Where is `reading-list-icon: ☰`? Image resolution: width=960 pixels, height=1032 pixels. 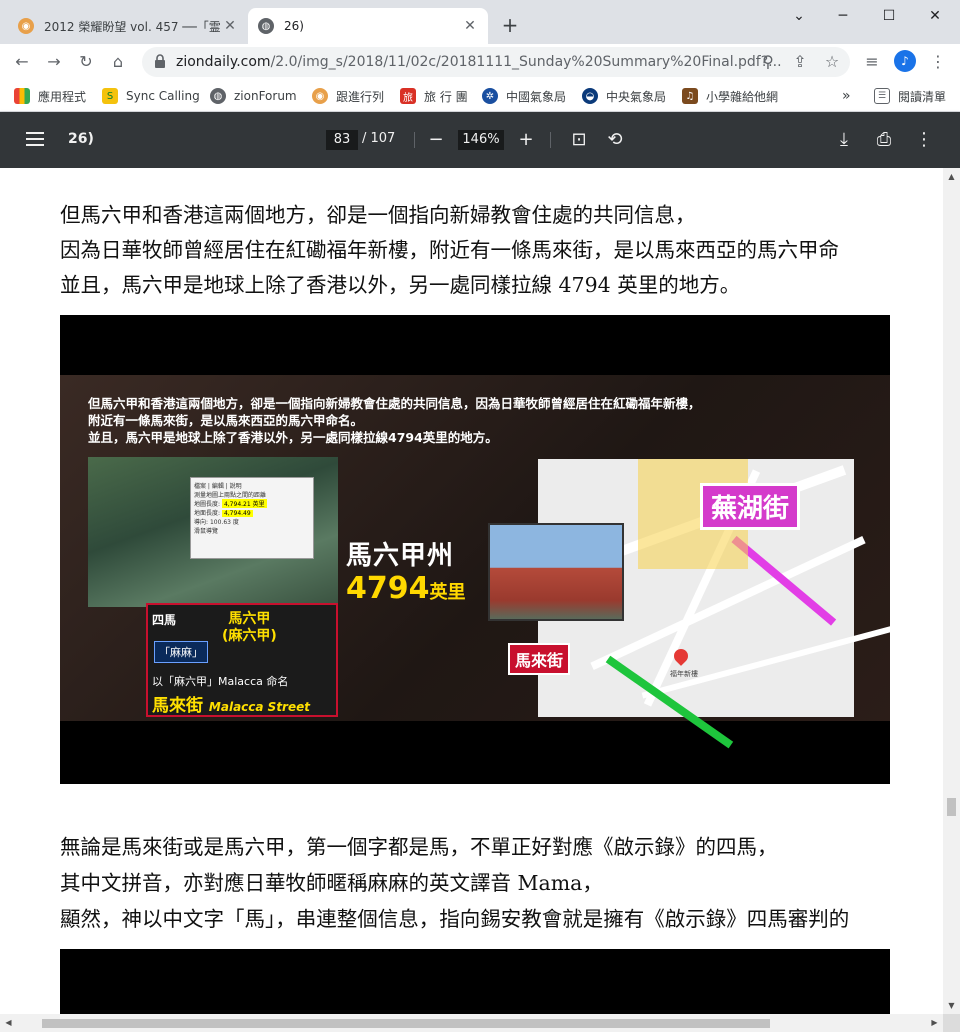
reading-list-icon: ☰ is located at coordinates (882, 96).